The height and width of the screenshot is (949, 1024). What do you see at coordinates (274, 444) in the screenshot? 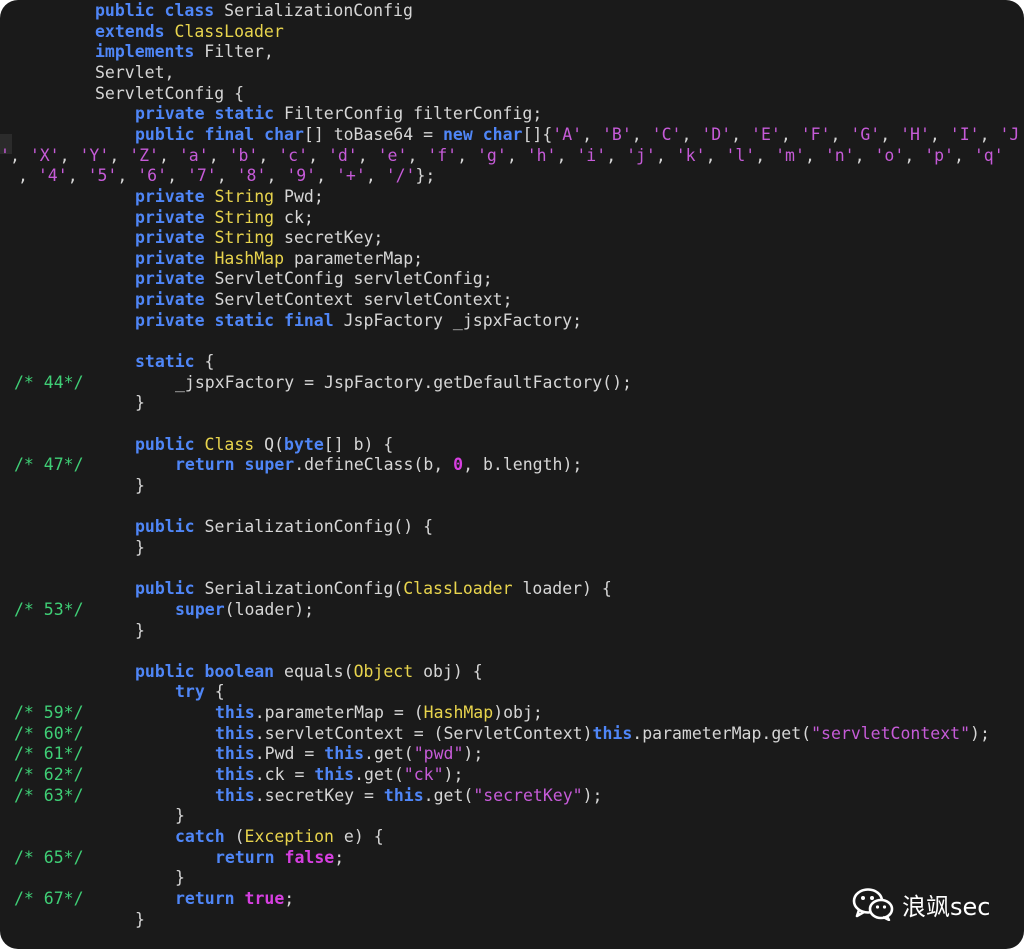
I see `code-token: Q(` at bounding box center [274, 444].